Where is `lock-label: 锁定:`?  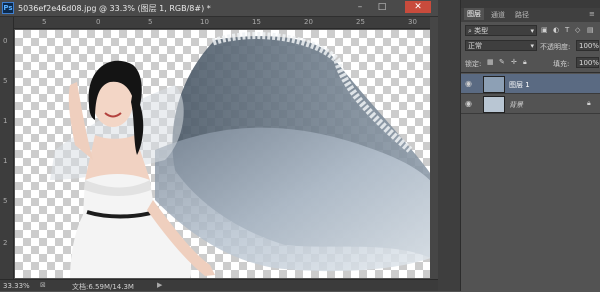
lock-label: 锁定: is located at coordinates (473, 64).